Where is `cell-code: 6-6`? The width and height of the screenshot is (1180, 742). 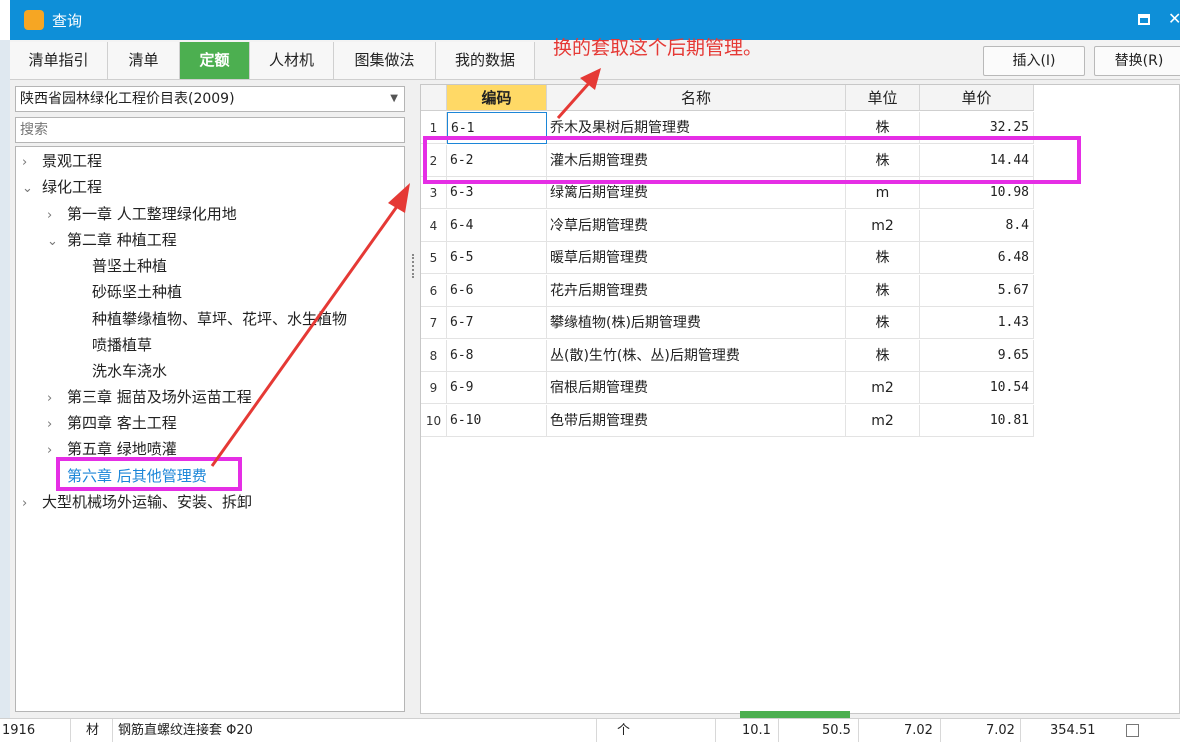 cell-code: 6-6 is located at coordinates (497, 290).